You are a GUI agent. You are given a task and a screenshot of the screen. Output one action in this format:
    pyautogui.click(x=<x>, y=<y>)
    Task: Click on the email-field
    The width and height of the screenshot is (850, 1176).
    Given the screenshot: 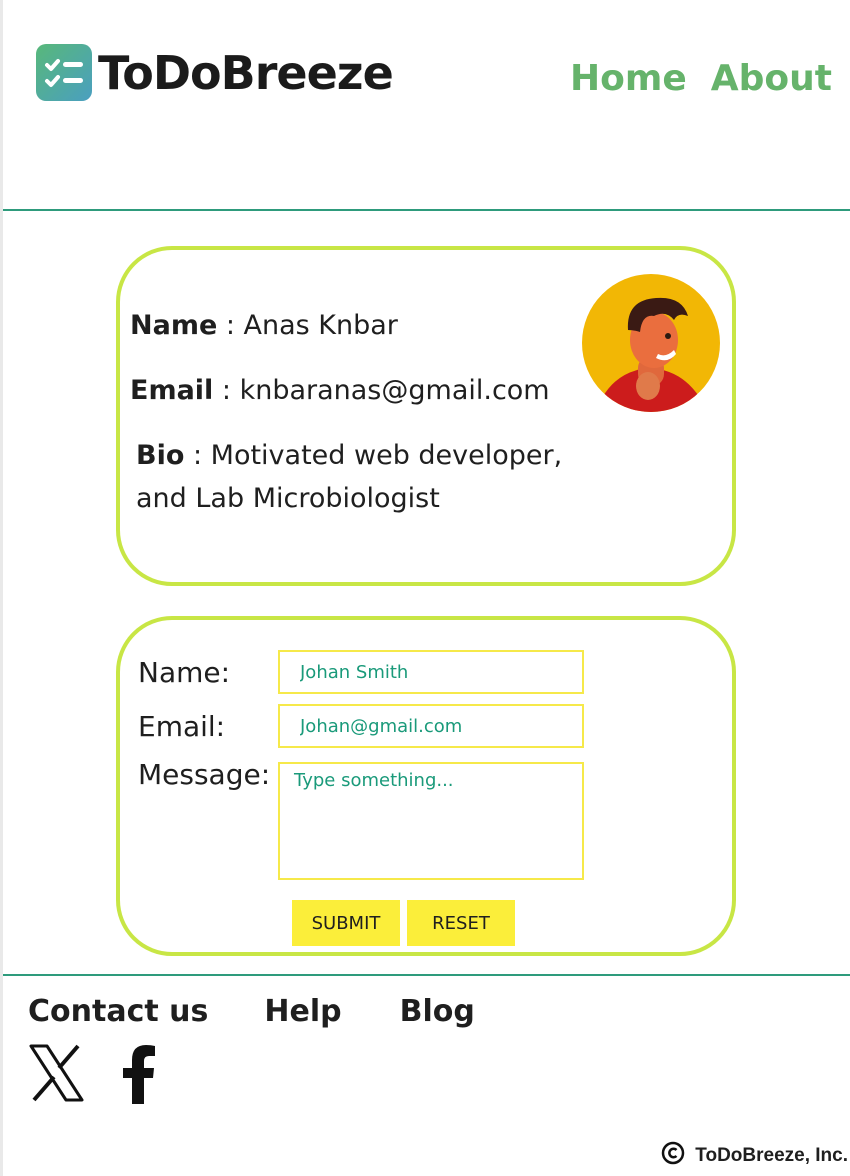 What is the action you would take?
    pyautogui.click(x=431, y=726)
    